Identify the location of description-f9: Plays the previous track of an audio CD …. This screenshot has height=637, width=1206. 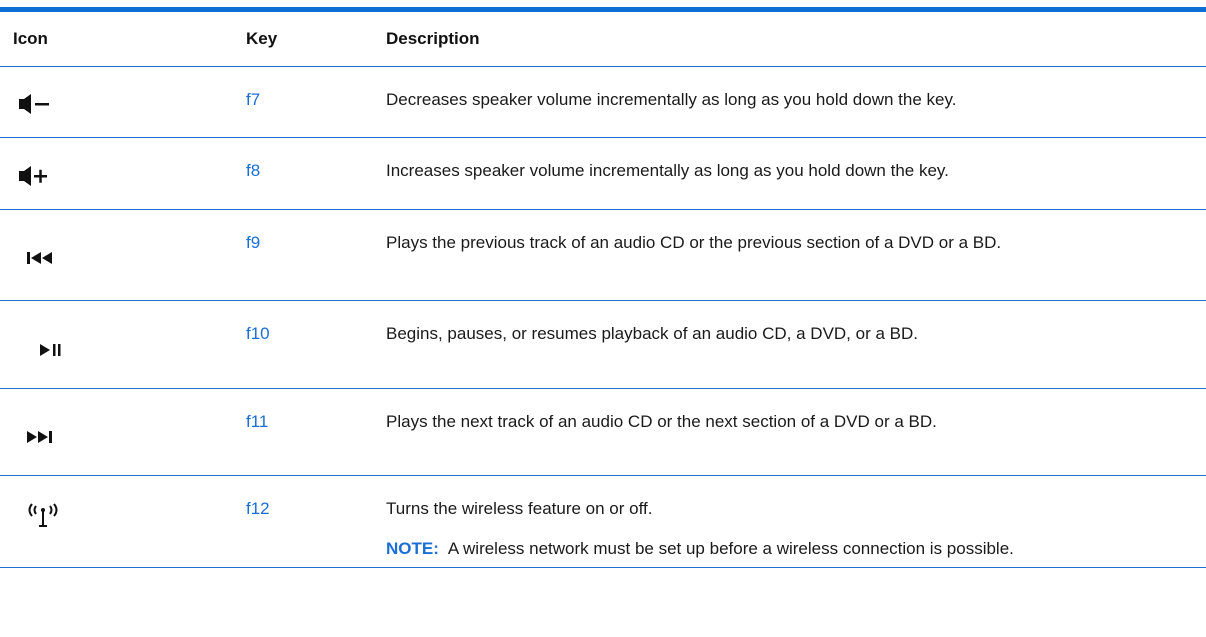
(694, 242).